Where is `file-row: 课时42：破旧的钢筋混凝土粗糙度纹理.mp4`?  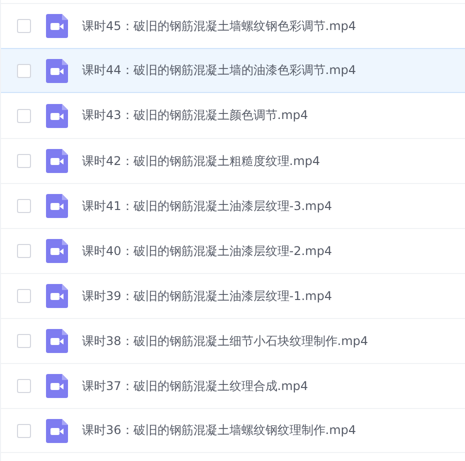
file-row: 课时42：破旧的钢筋混凝土粗糙度纹理.mp4 is located at coordinates (233, 160).